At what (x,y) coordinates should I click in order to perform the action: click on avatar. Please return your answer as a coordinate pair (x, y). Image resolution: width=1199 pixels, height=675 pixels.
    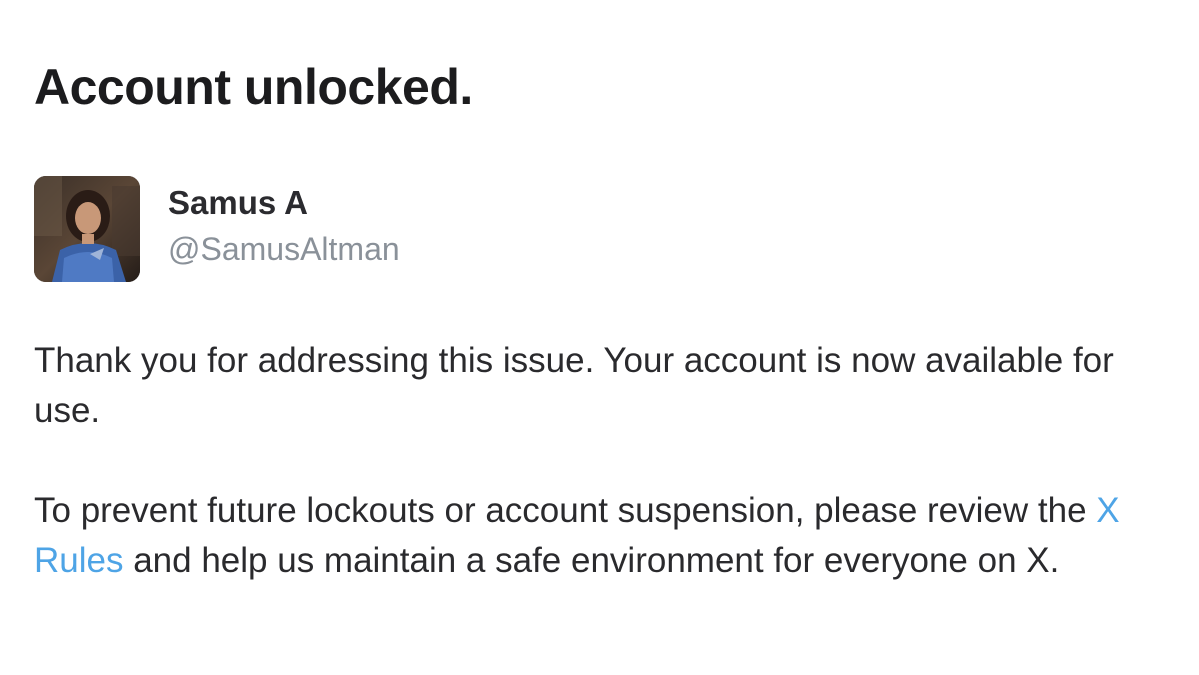
    Looking at the image, I should click on (87, 229).